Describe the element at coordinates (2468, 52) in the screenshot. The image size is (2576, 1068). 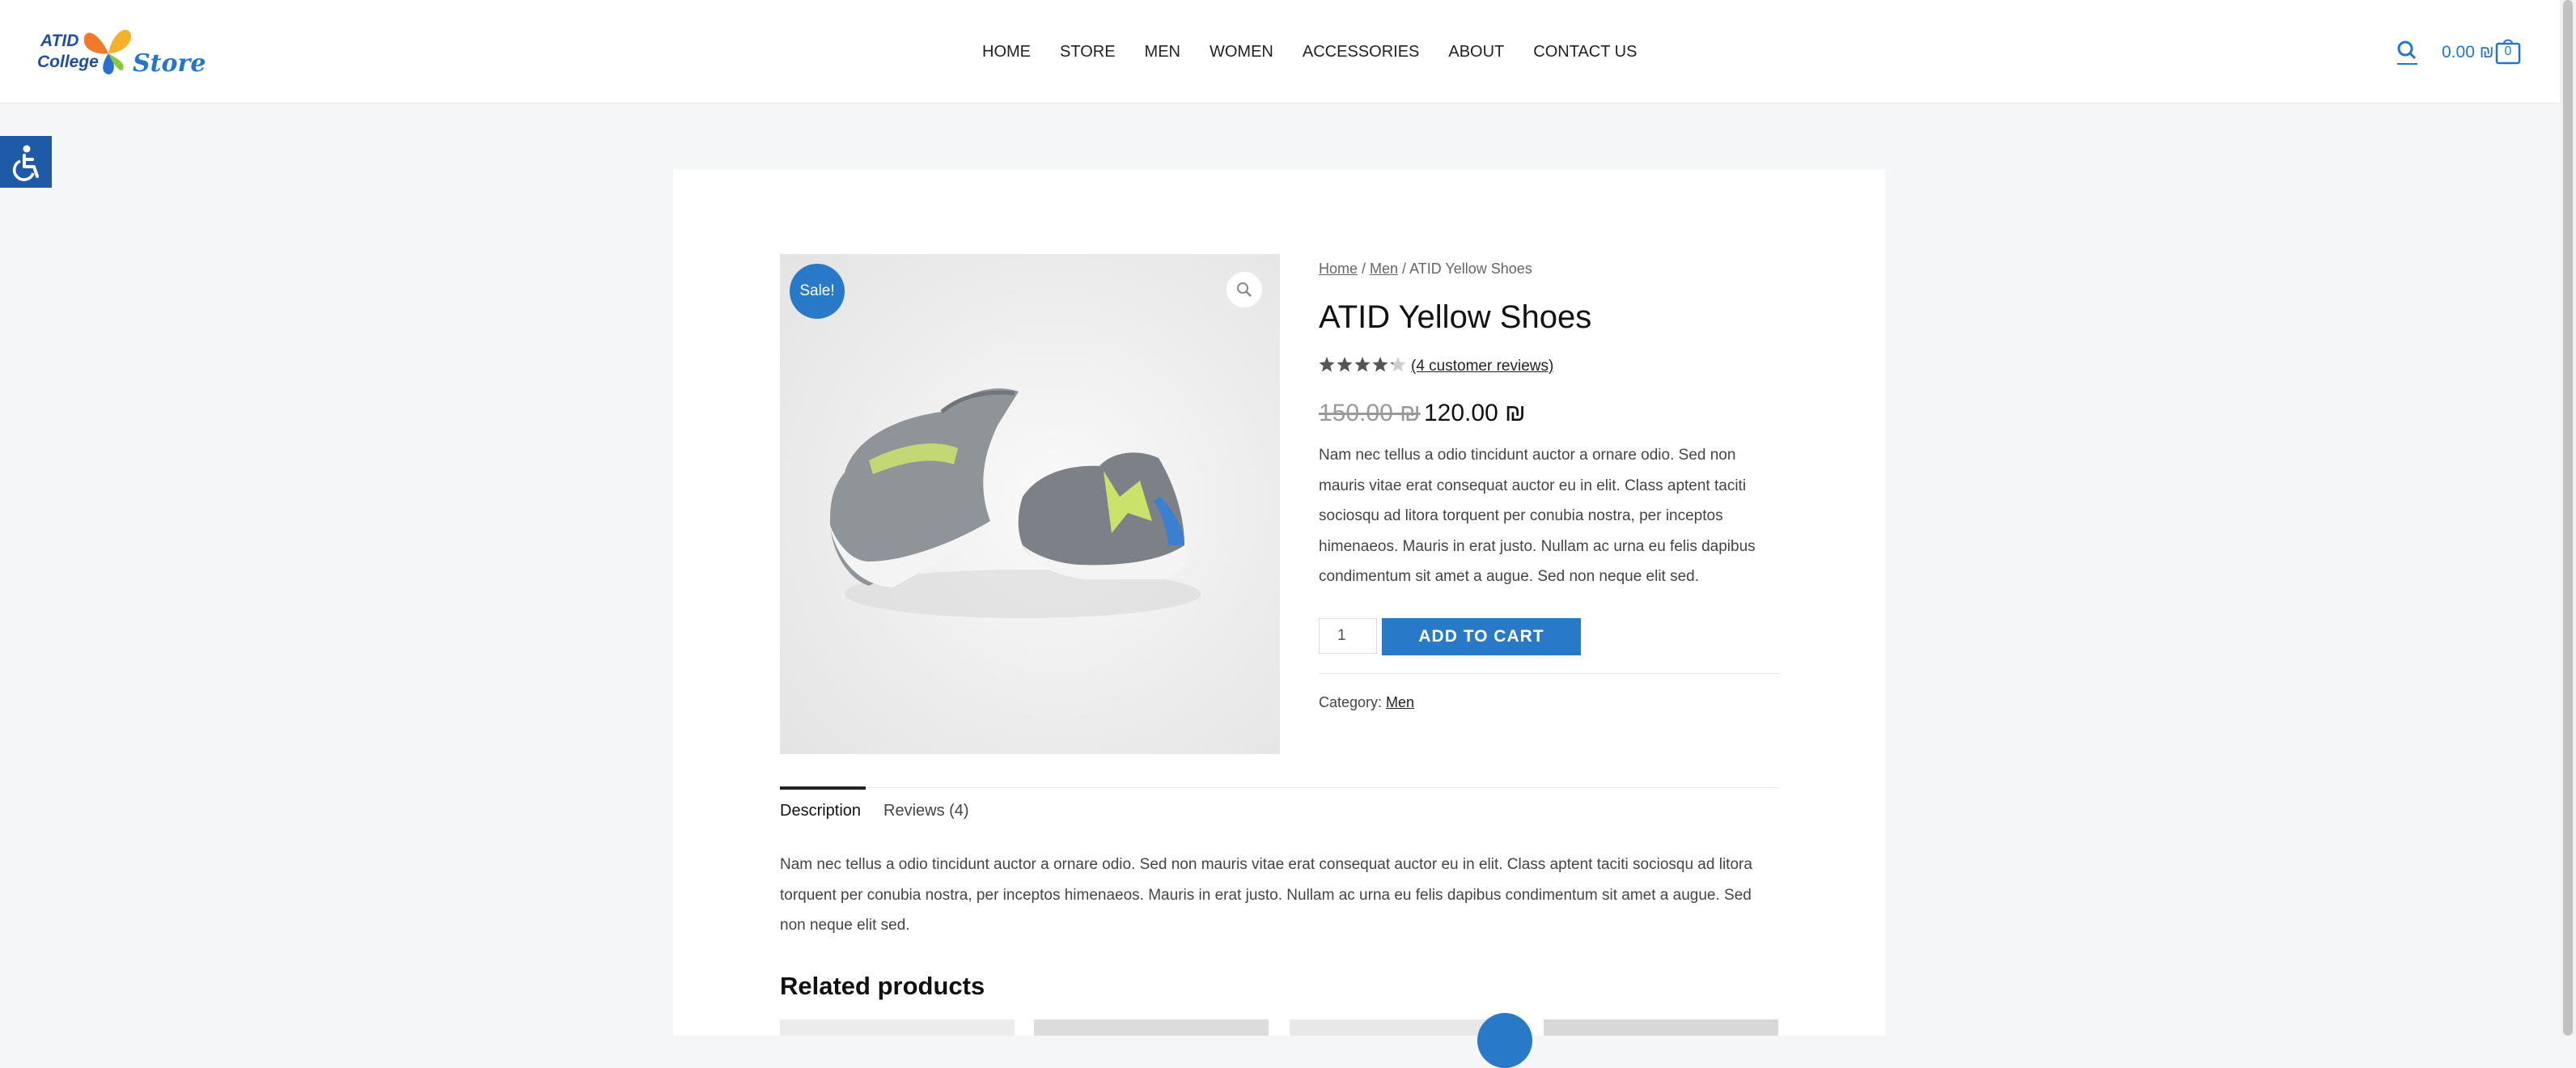
I see `cart-total: 0.00 ₪` at that location.